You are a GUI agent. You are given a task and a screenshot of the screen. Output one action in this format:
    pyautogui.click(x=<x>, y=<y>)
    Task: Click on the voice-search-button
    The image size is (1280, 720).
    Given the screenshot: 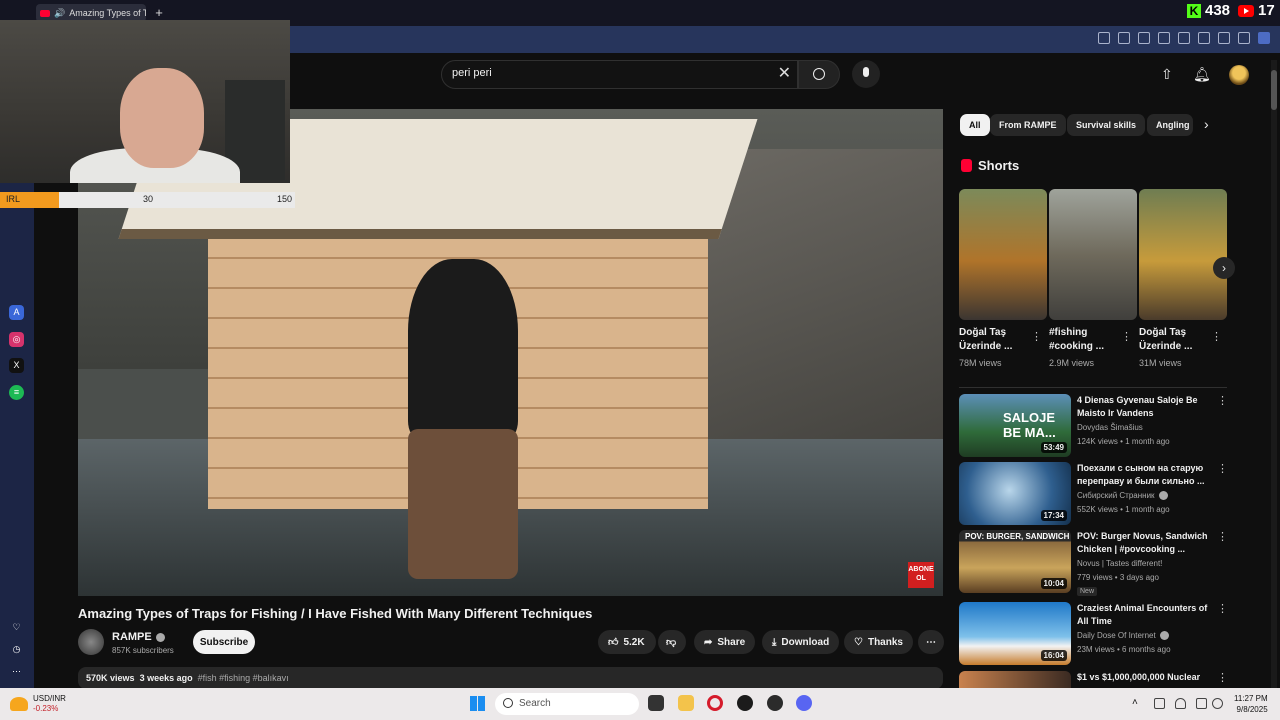 What is the action you would take?
    pyautogui.click(x=866, y=74)
    